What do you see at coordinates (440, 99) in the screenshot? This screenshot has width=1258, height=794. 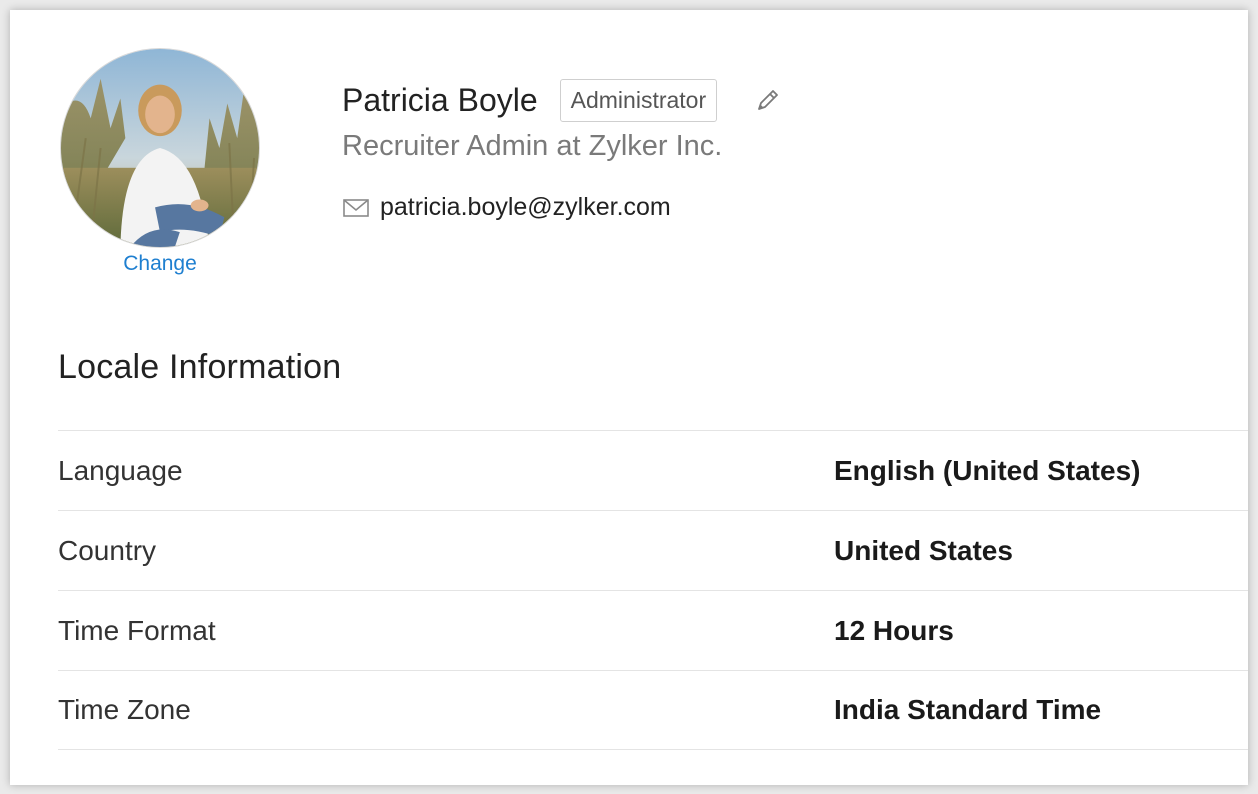 I see `user-name: Patricia Boyle` at bounding box center [440, 99].